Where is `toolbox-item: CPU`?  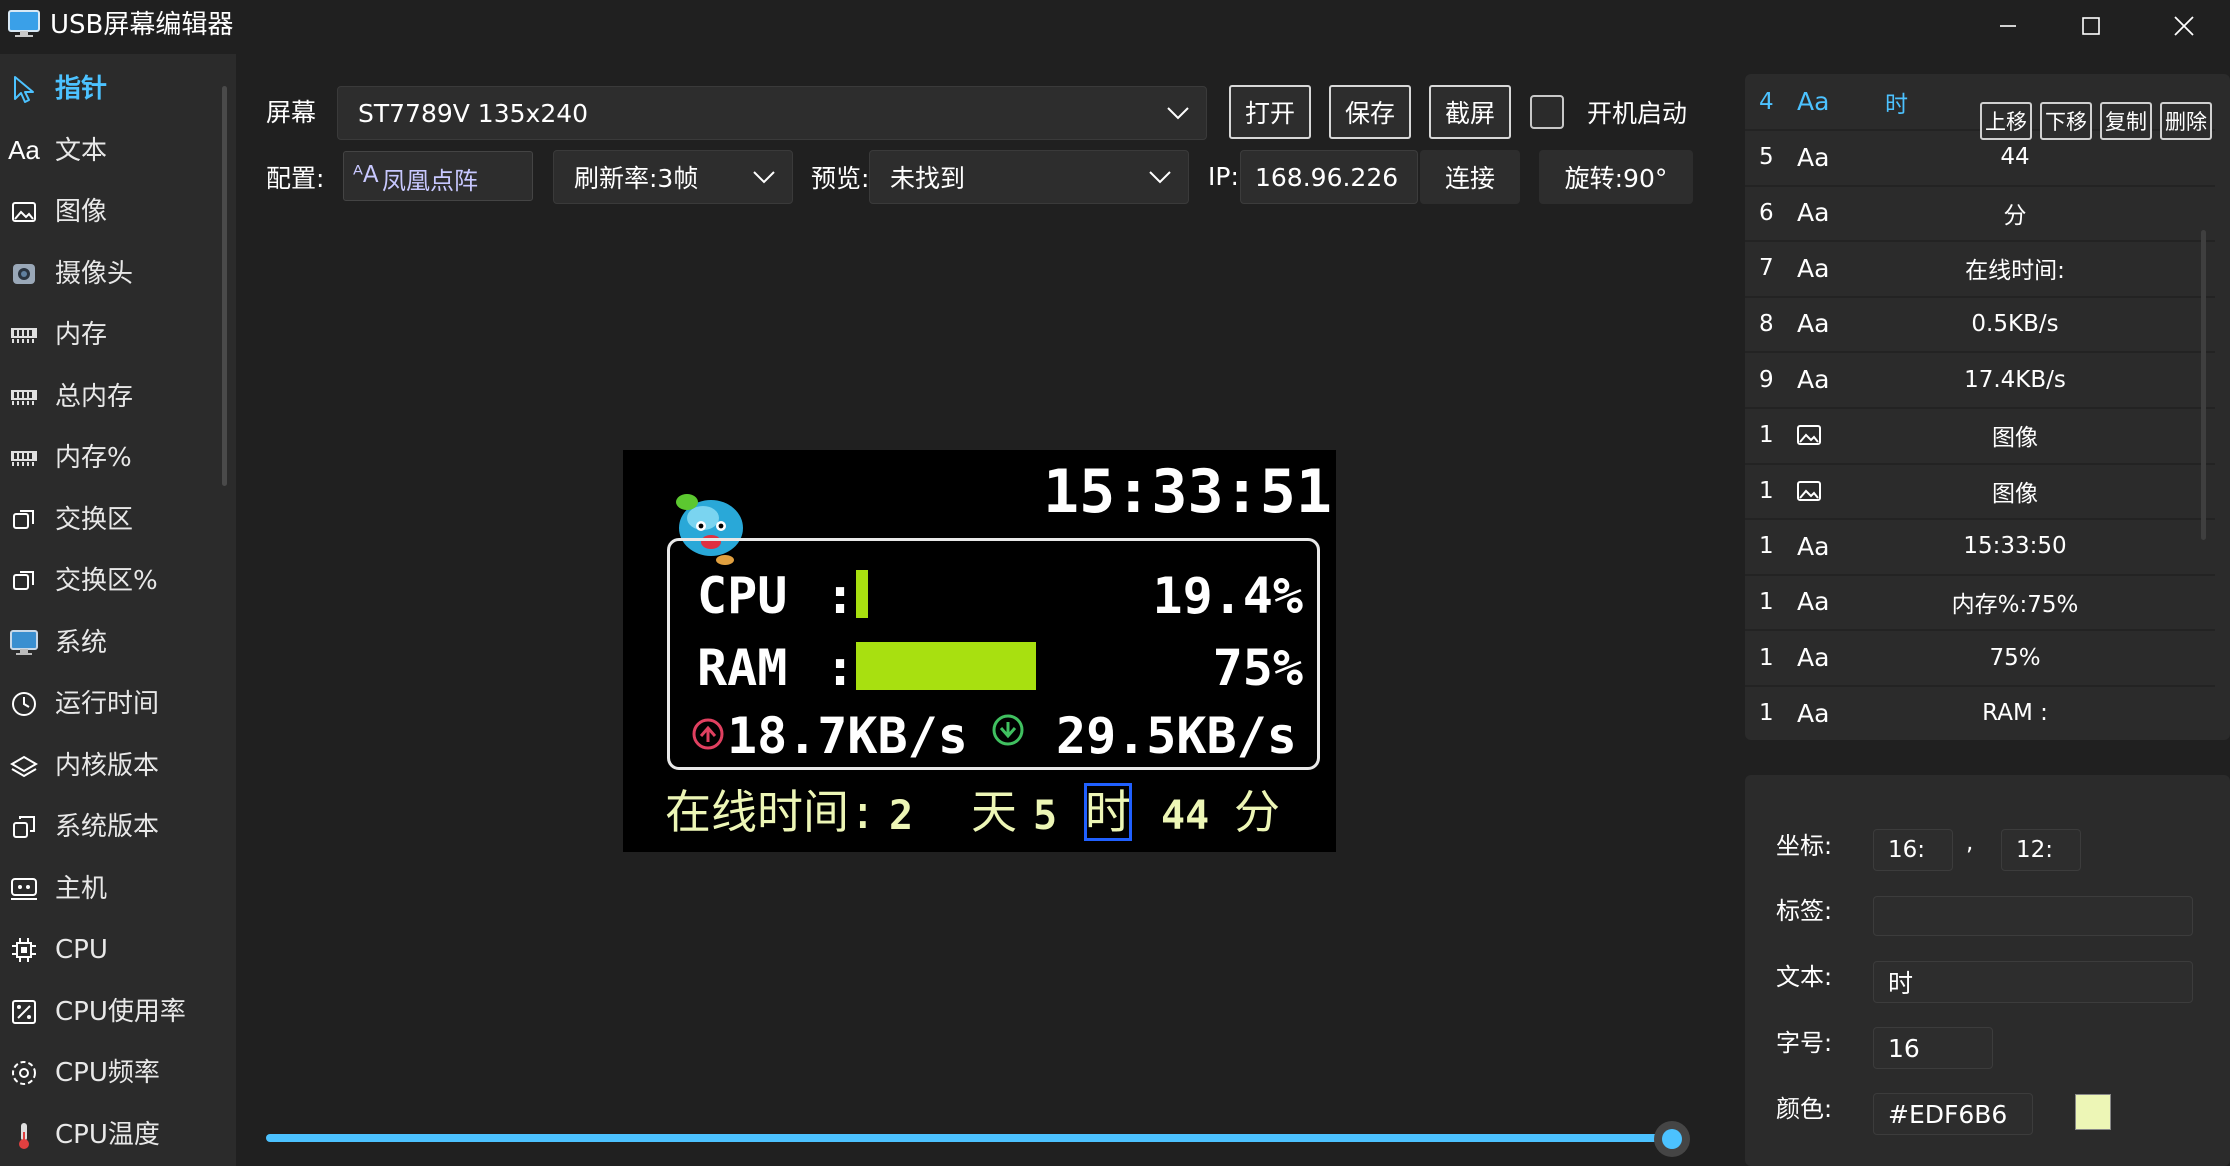
toolbox-item: CPU is located at coordinates (111, 950).